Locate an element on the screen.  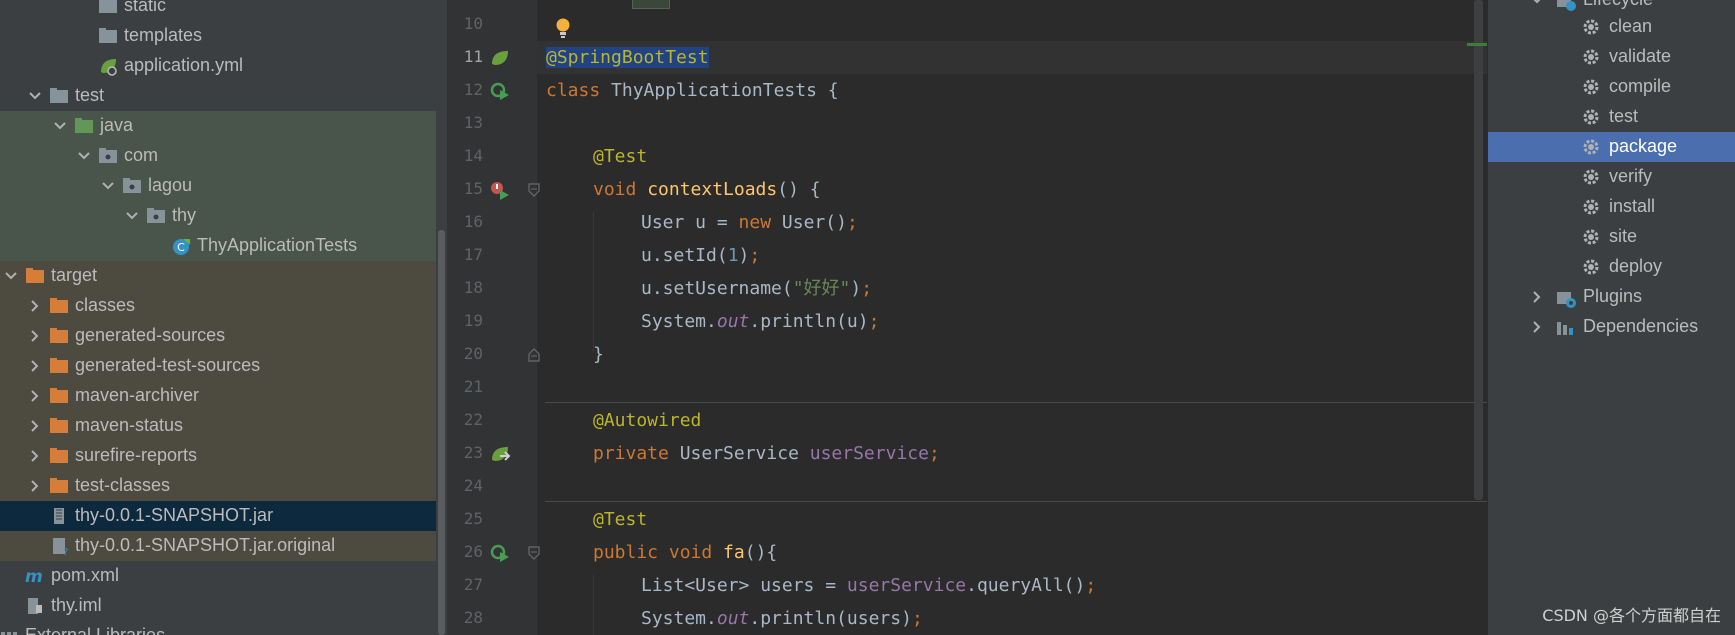
gutter-line: 21 is located at coordinates (492, 387).